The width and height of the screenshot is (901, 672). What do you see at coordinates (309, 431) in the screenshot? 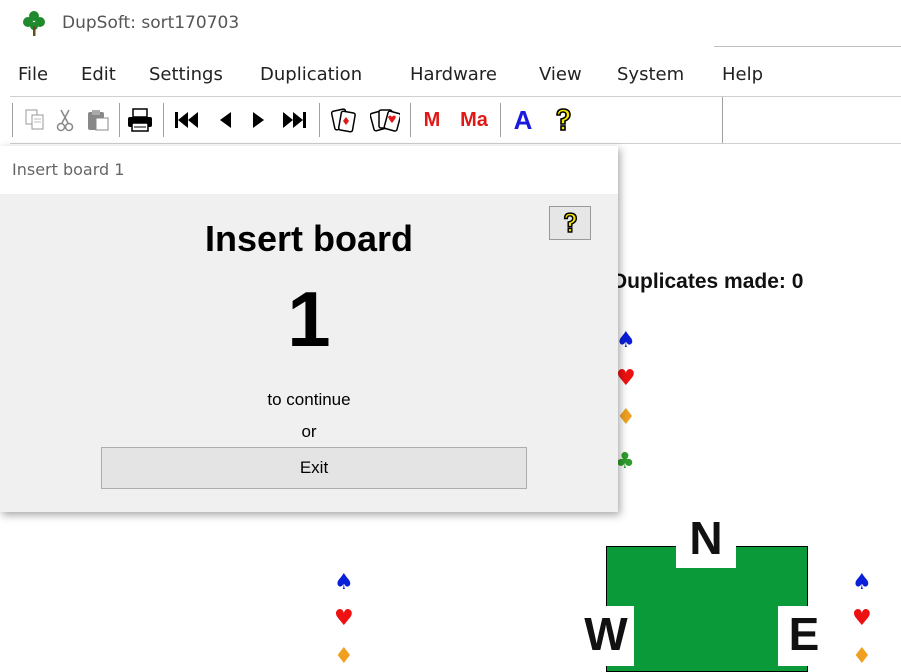
I see `or-text: or` at bounding box center [309, 431].